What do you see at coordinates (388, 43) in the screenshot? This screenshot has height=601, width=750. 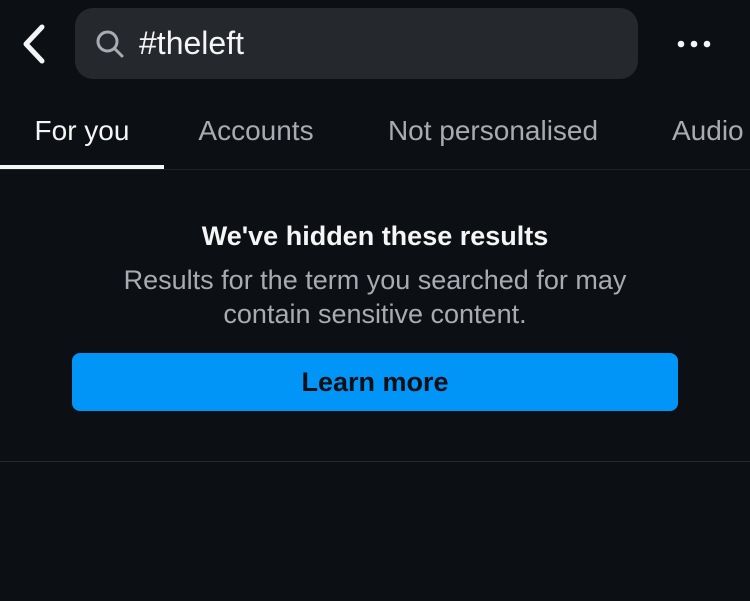 I see `search-input` at bounding box center [388, 43].